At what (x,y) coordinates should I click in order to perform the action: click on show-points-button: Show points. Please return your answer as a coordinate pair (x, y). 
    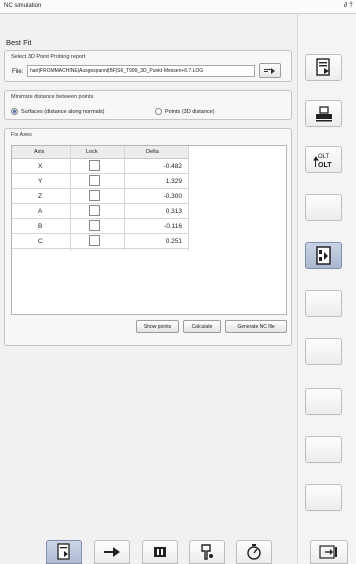
    Looking at the image, I should click on (157, 326).